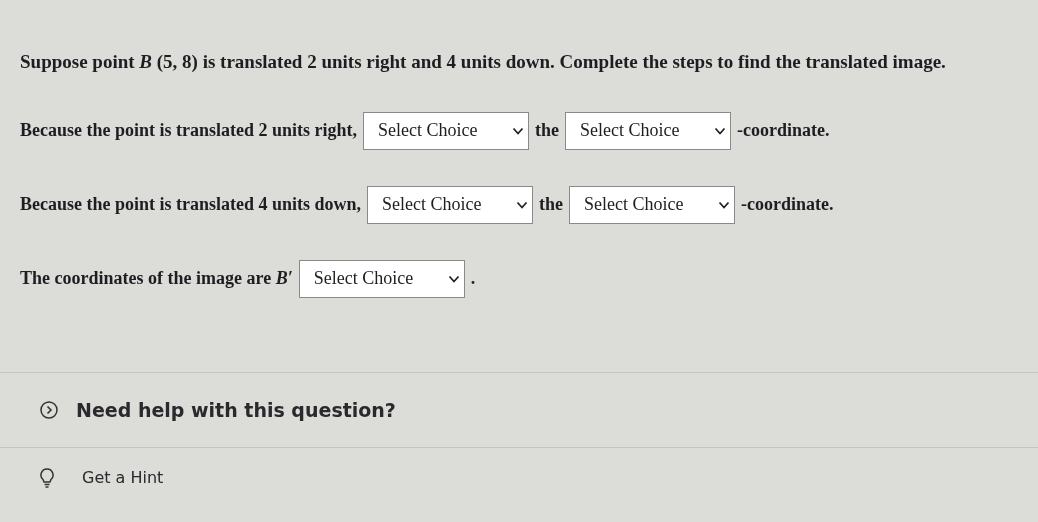 Image resolution: width=1038 pixels, height=522 pixels. I want to click on help-toggle: Need help with this question?, so click(236, 409).